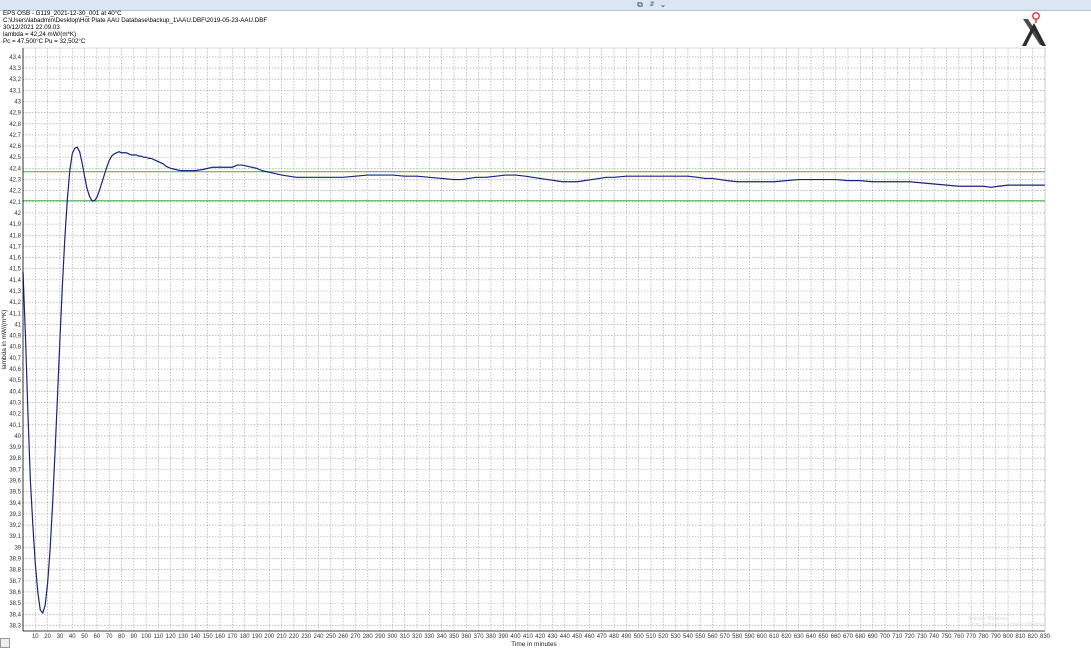 This screenshot has height=649, width=1091. I want to click on y-tick-label: 42,2, so click(15, 192).